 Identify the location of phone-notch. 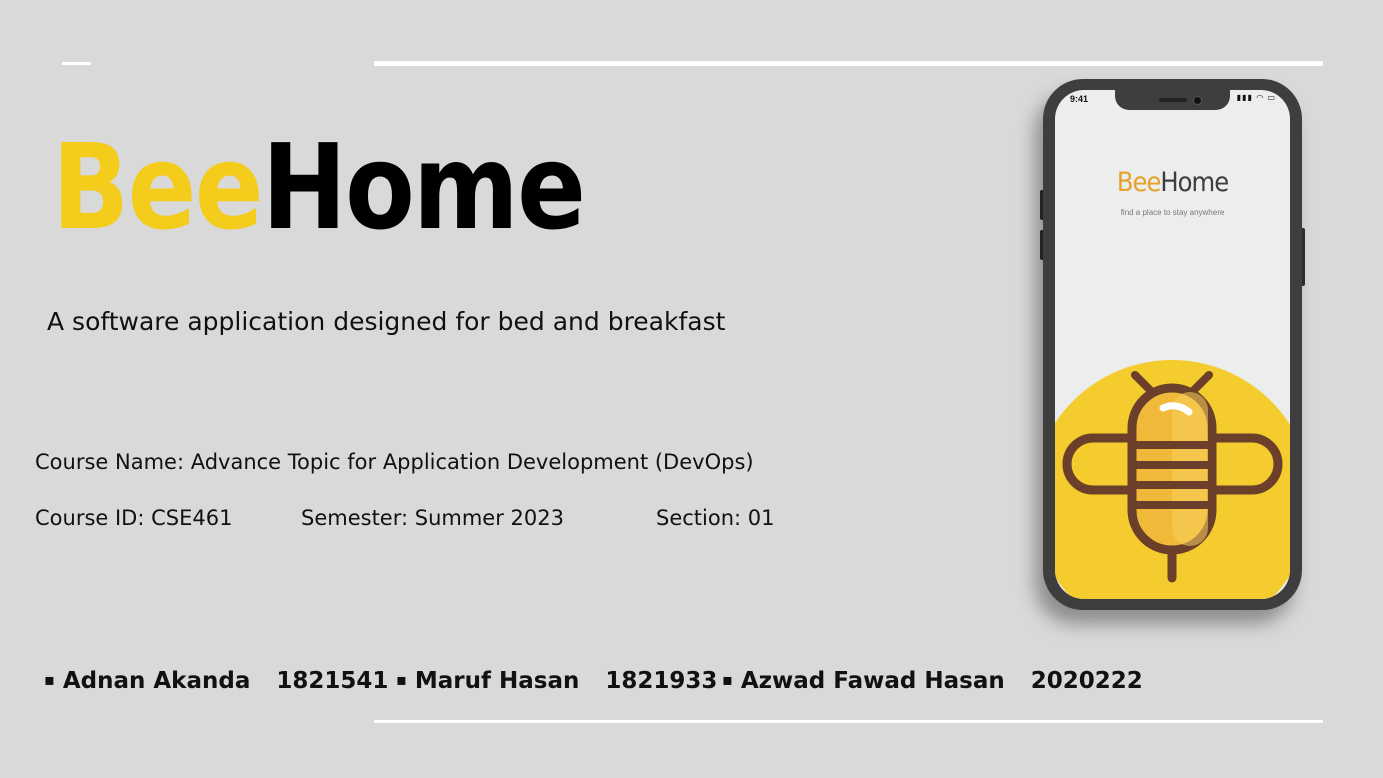
(1172, 100).